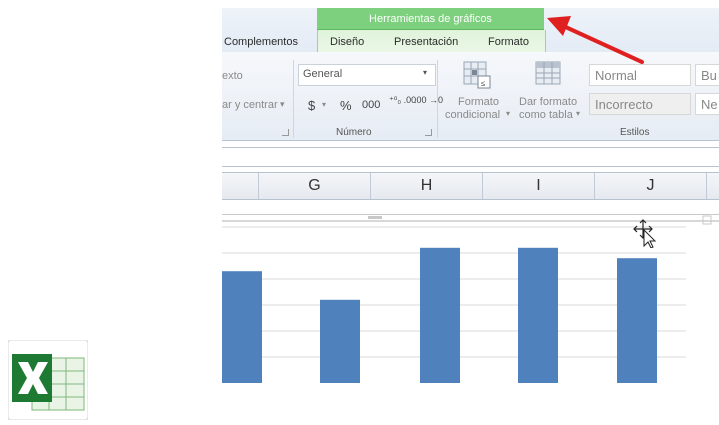 The height and width of the screenshot is (425, 719). What do you see at coordinates (346, 105) in the screenshot?
I see `percent-button: %` at bounding box center [346, 105].